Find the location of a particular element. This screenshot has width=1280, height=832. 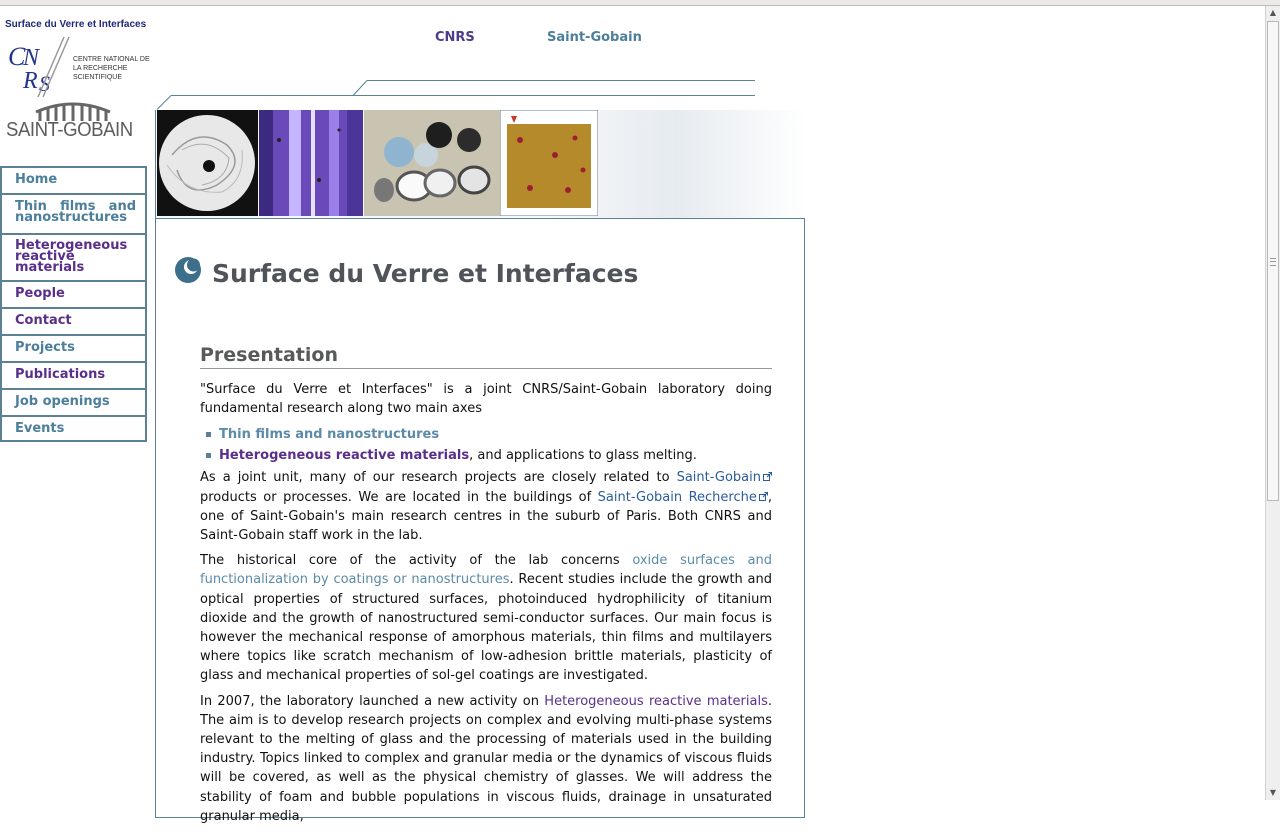

sidebar-item-contact: Contact is located at coordinates (73, 320).